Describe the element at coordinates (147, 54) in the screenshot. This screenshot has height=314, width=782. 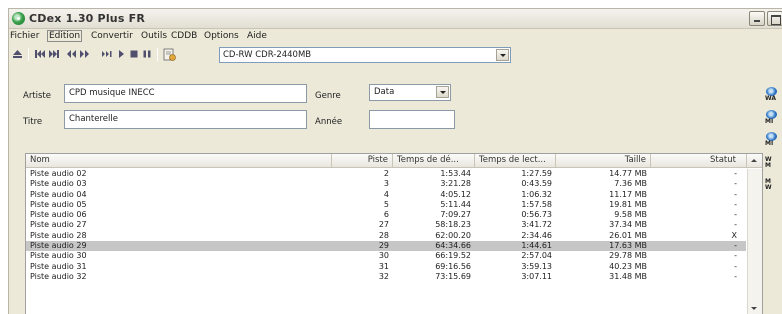
I see `pause-icon` at that location.